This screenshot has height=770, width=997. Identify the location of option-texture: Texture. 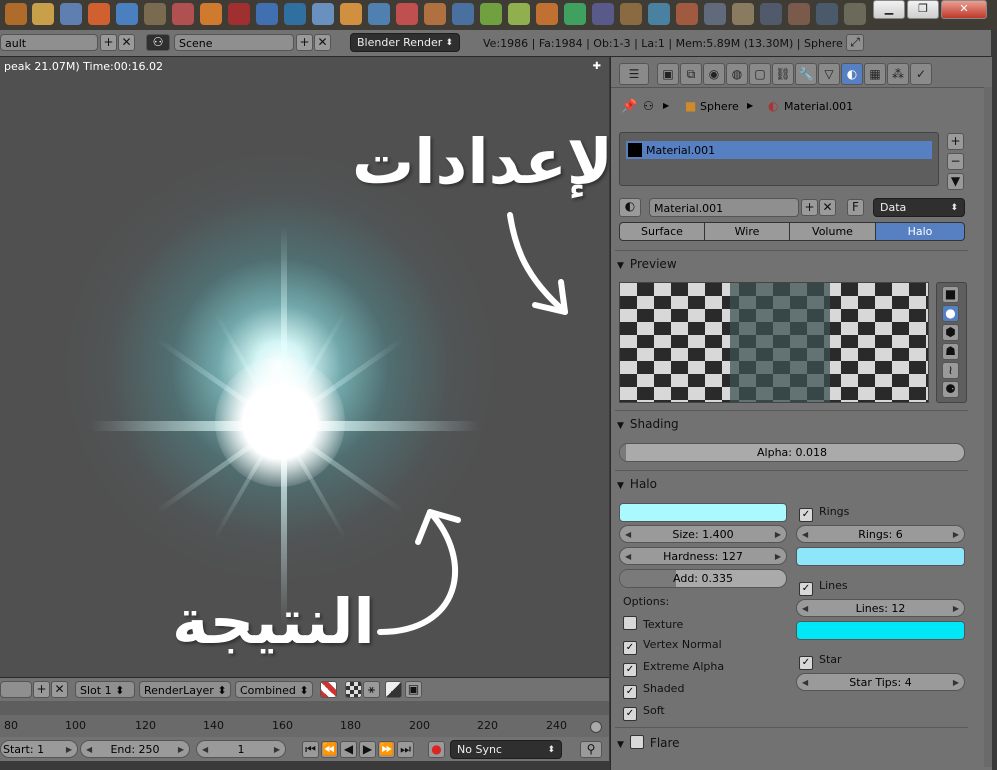
(653, 623).